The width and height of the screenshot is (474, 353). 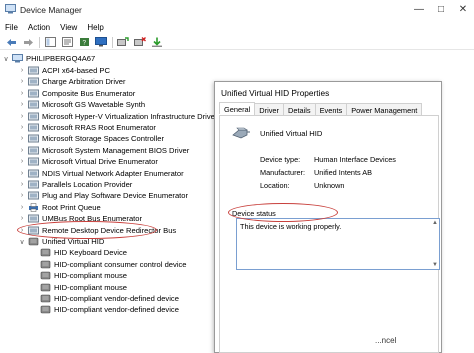 I want to click on tree-view-icon, so click(x=50, y=42).